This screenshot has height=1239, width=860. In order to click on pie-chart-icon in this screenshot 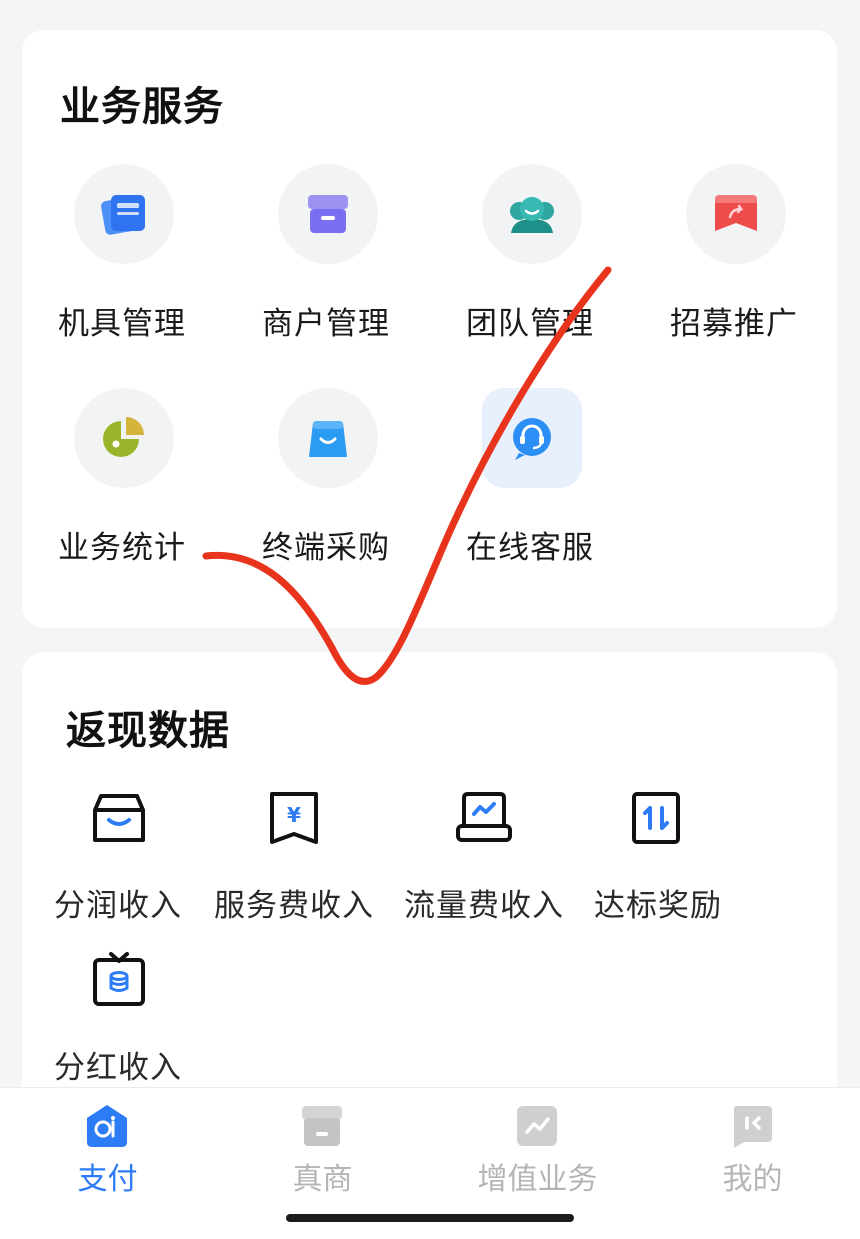, I will do `click(124, 438)`.